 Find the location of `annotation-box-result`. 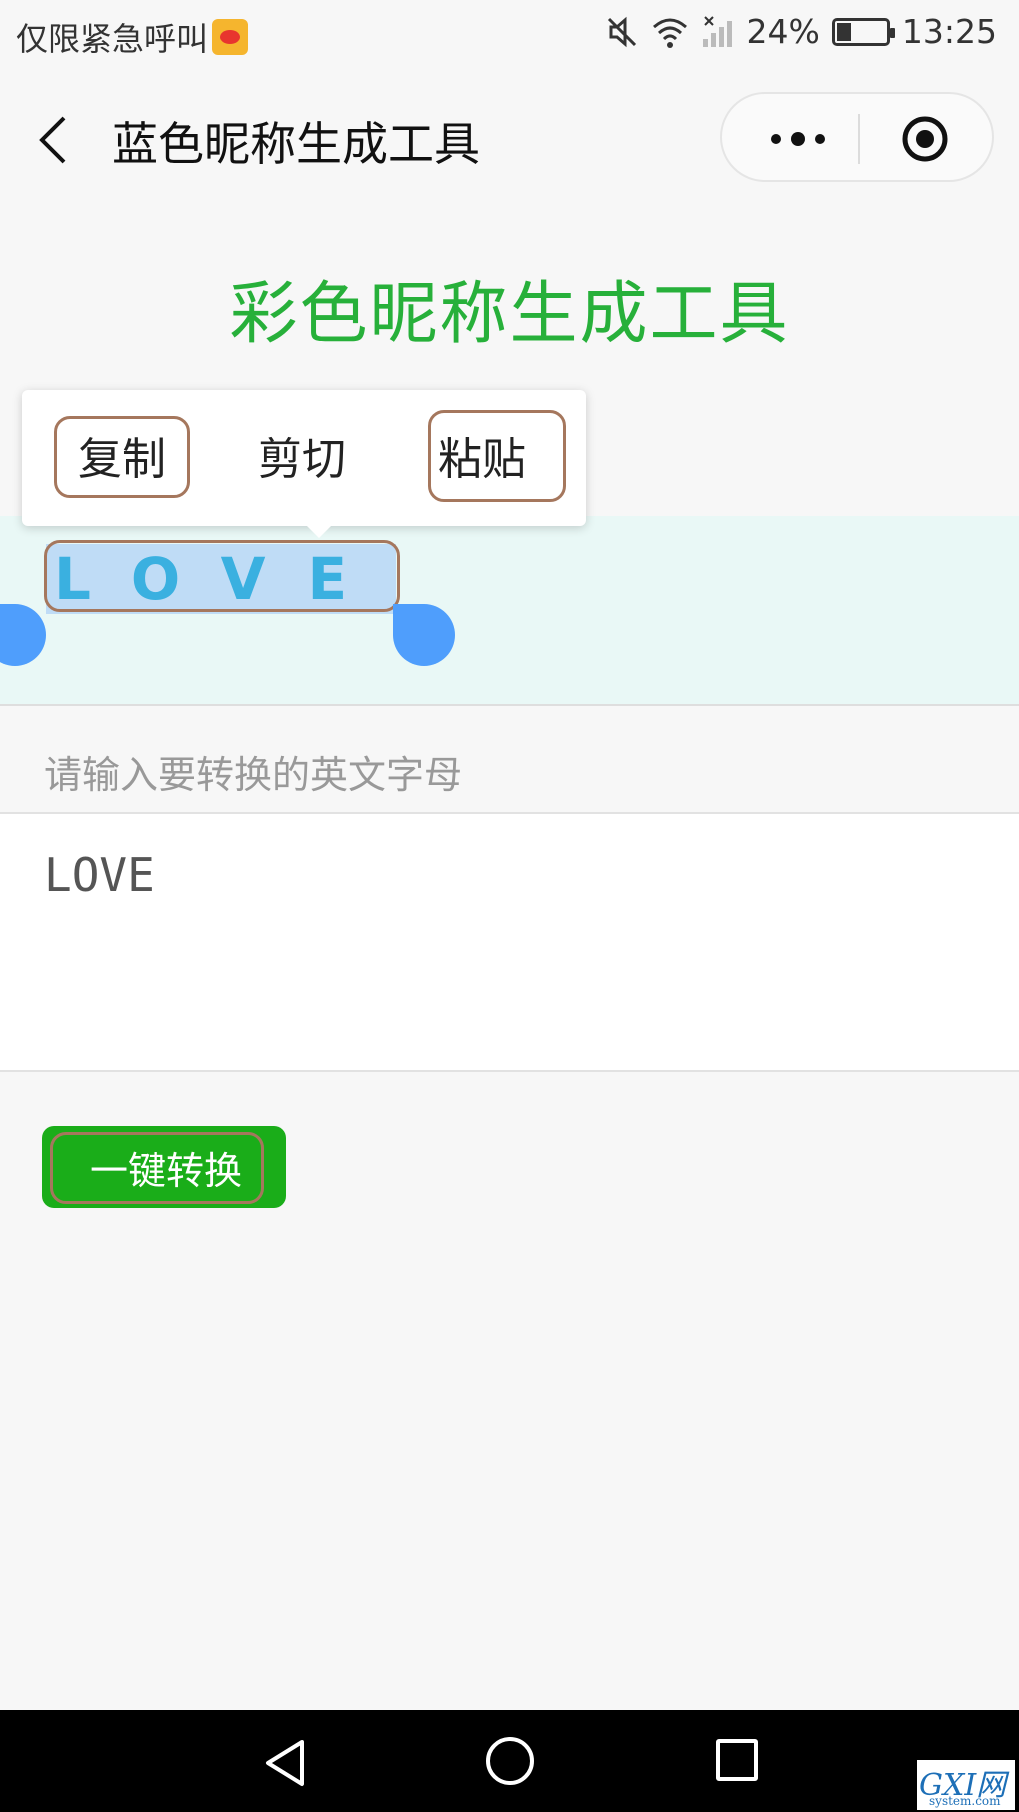

annotation-box-result is located at coordinates (222, 576).